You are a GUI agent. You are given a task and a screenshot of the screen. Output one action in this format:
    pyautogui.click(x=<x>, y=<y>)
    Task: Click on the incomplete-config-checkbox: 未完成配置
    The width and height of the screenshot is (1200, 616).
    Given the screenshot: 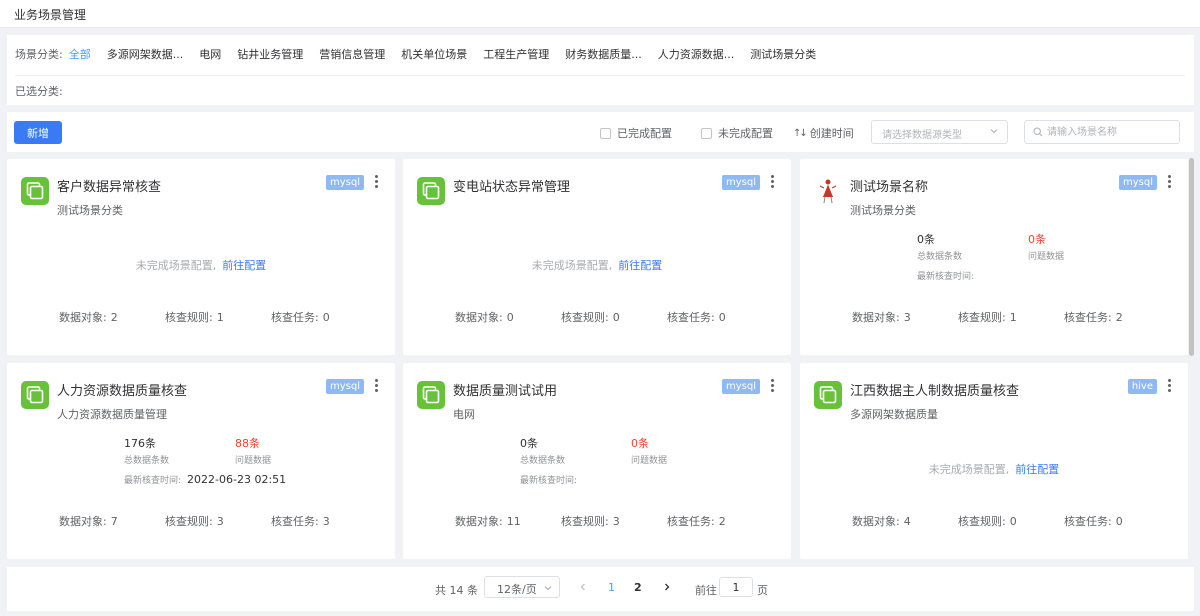 What is the action you would take?
    pyautogui.click(x=737, y=133)
    